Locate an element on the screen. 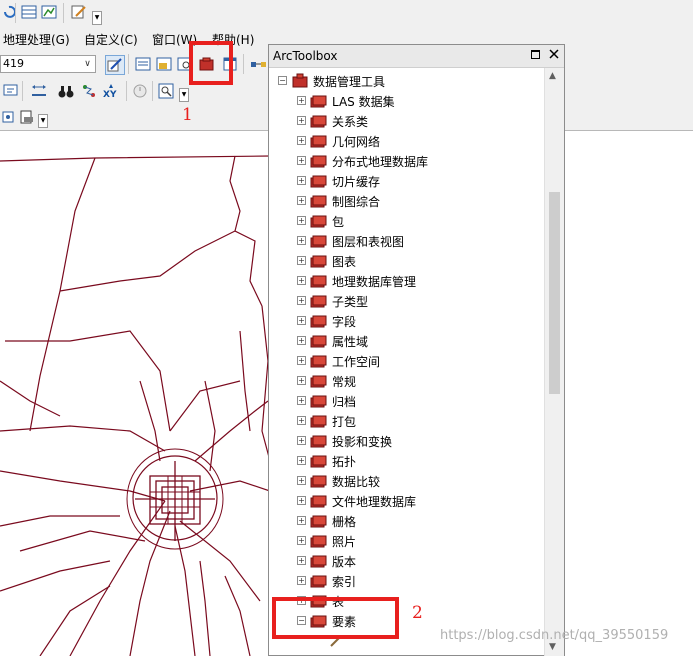 The image size is (693, 659). tree-item-toolset: + 打包 is located at coordinates (404, 421).